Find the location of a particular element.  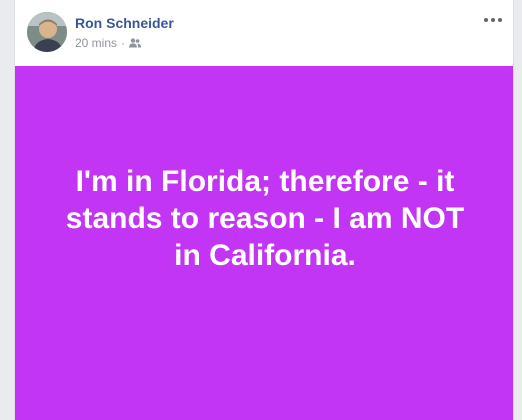

post-header: Ron Schneider 20 mins · is located at coordinates (264, 33).